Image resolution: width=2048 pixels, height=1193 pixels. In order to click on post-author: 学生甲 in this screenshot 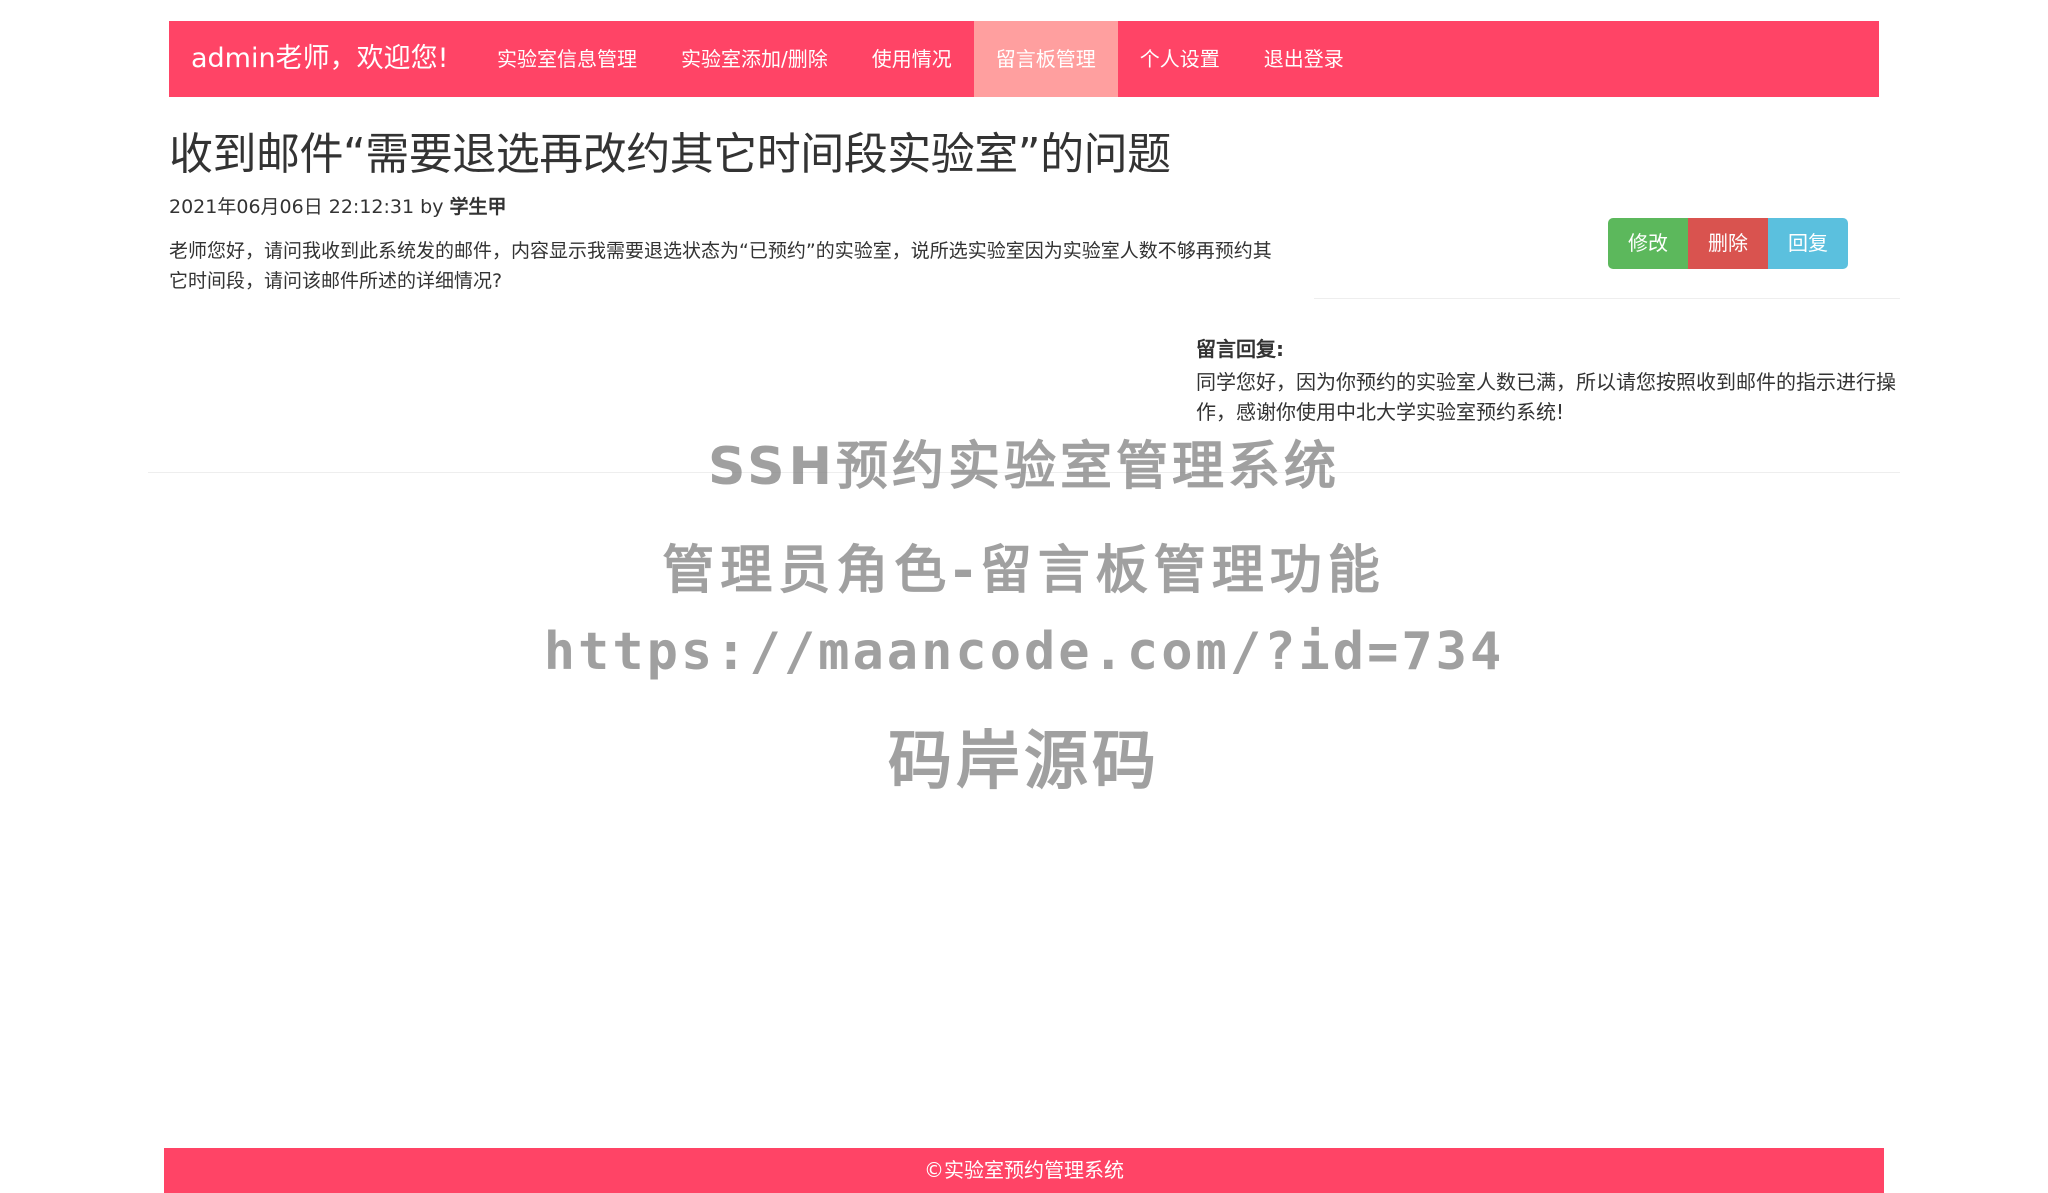, I will do `click(478, 207)`.